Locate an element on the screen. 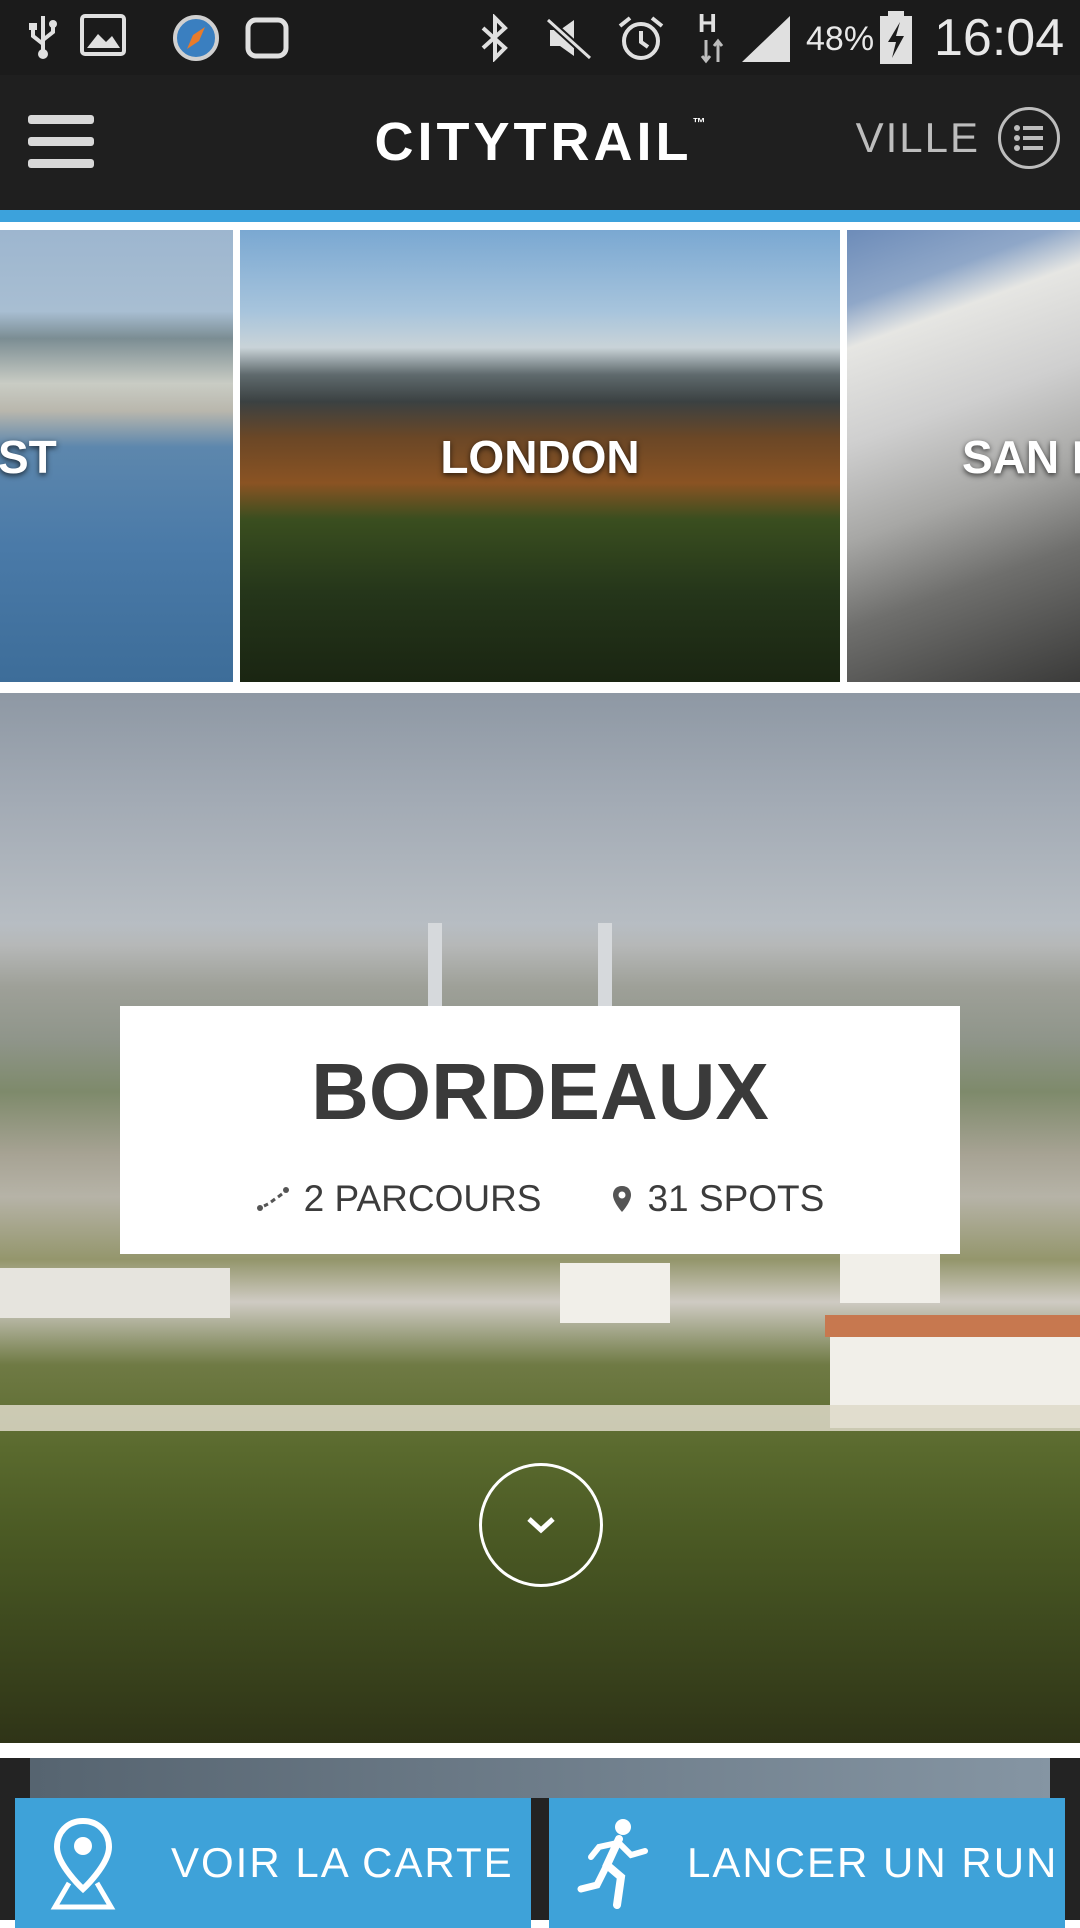 The width and height of the screenshot is (1080, 1928). start-run-label: LANCER UN RUN is located at coordinates (873, 1862).